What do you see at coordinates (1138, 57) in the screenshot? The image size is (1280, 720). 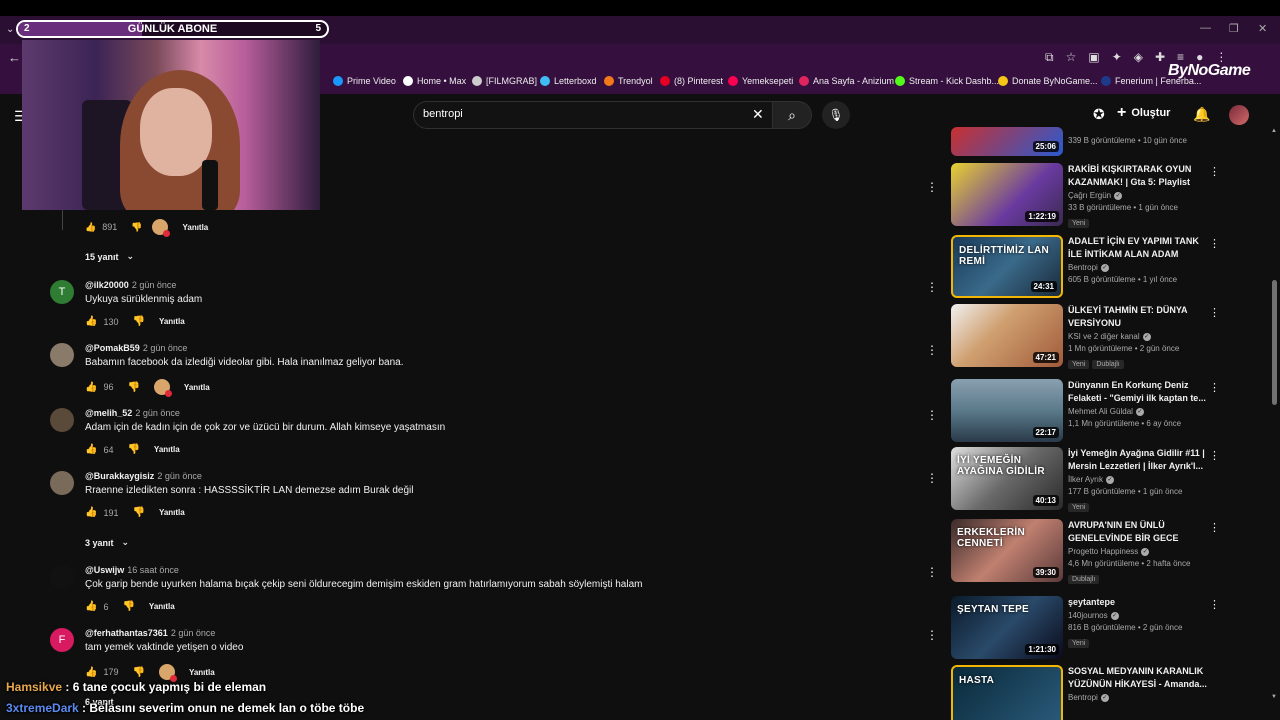 I see `extension-icon: ◈` at bounding box center [1138, 57].